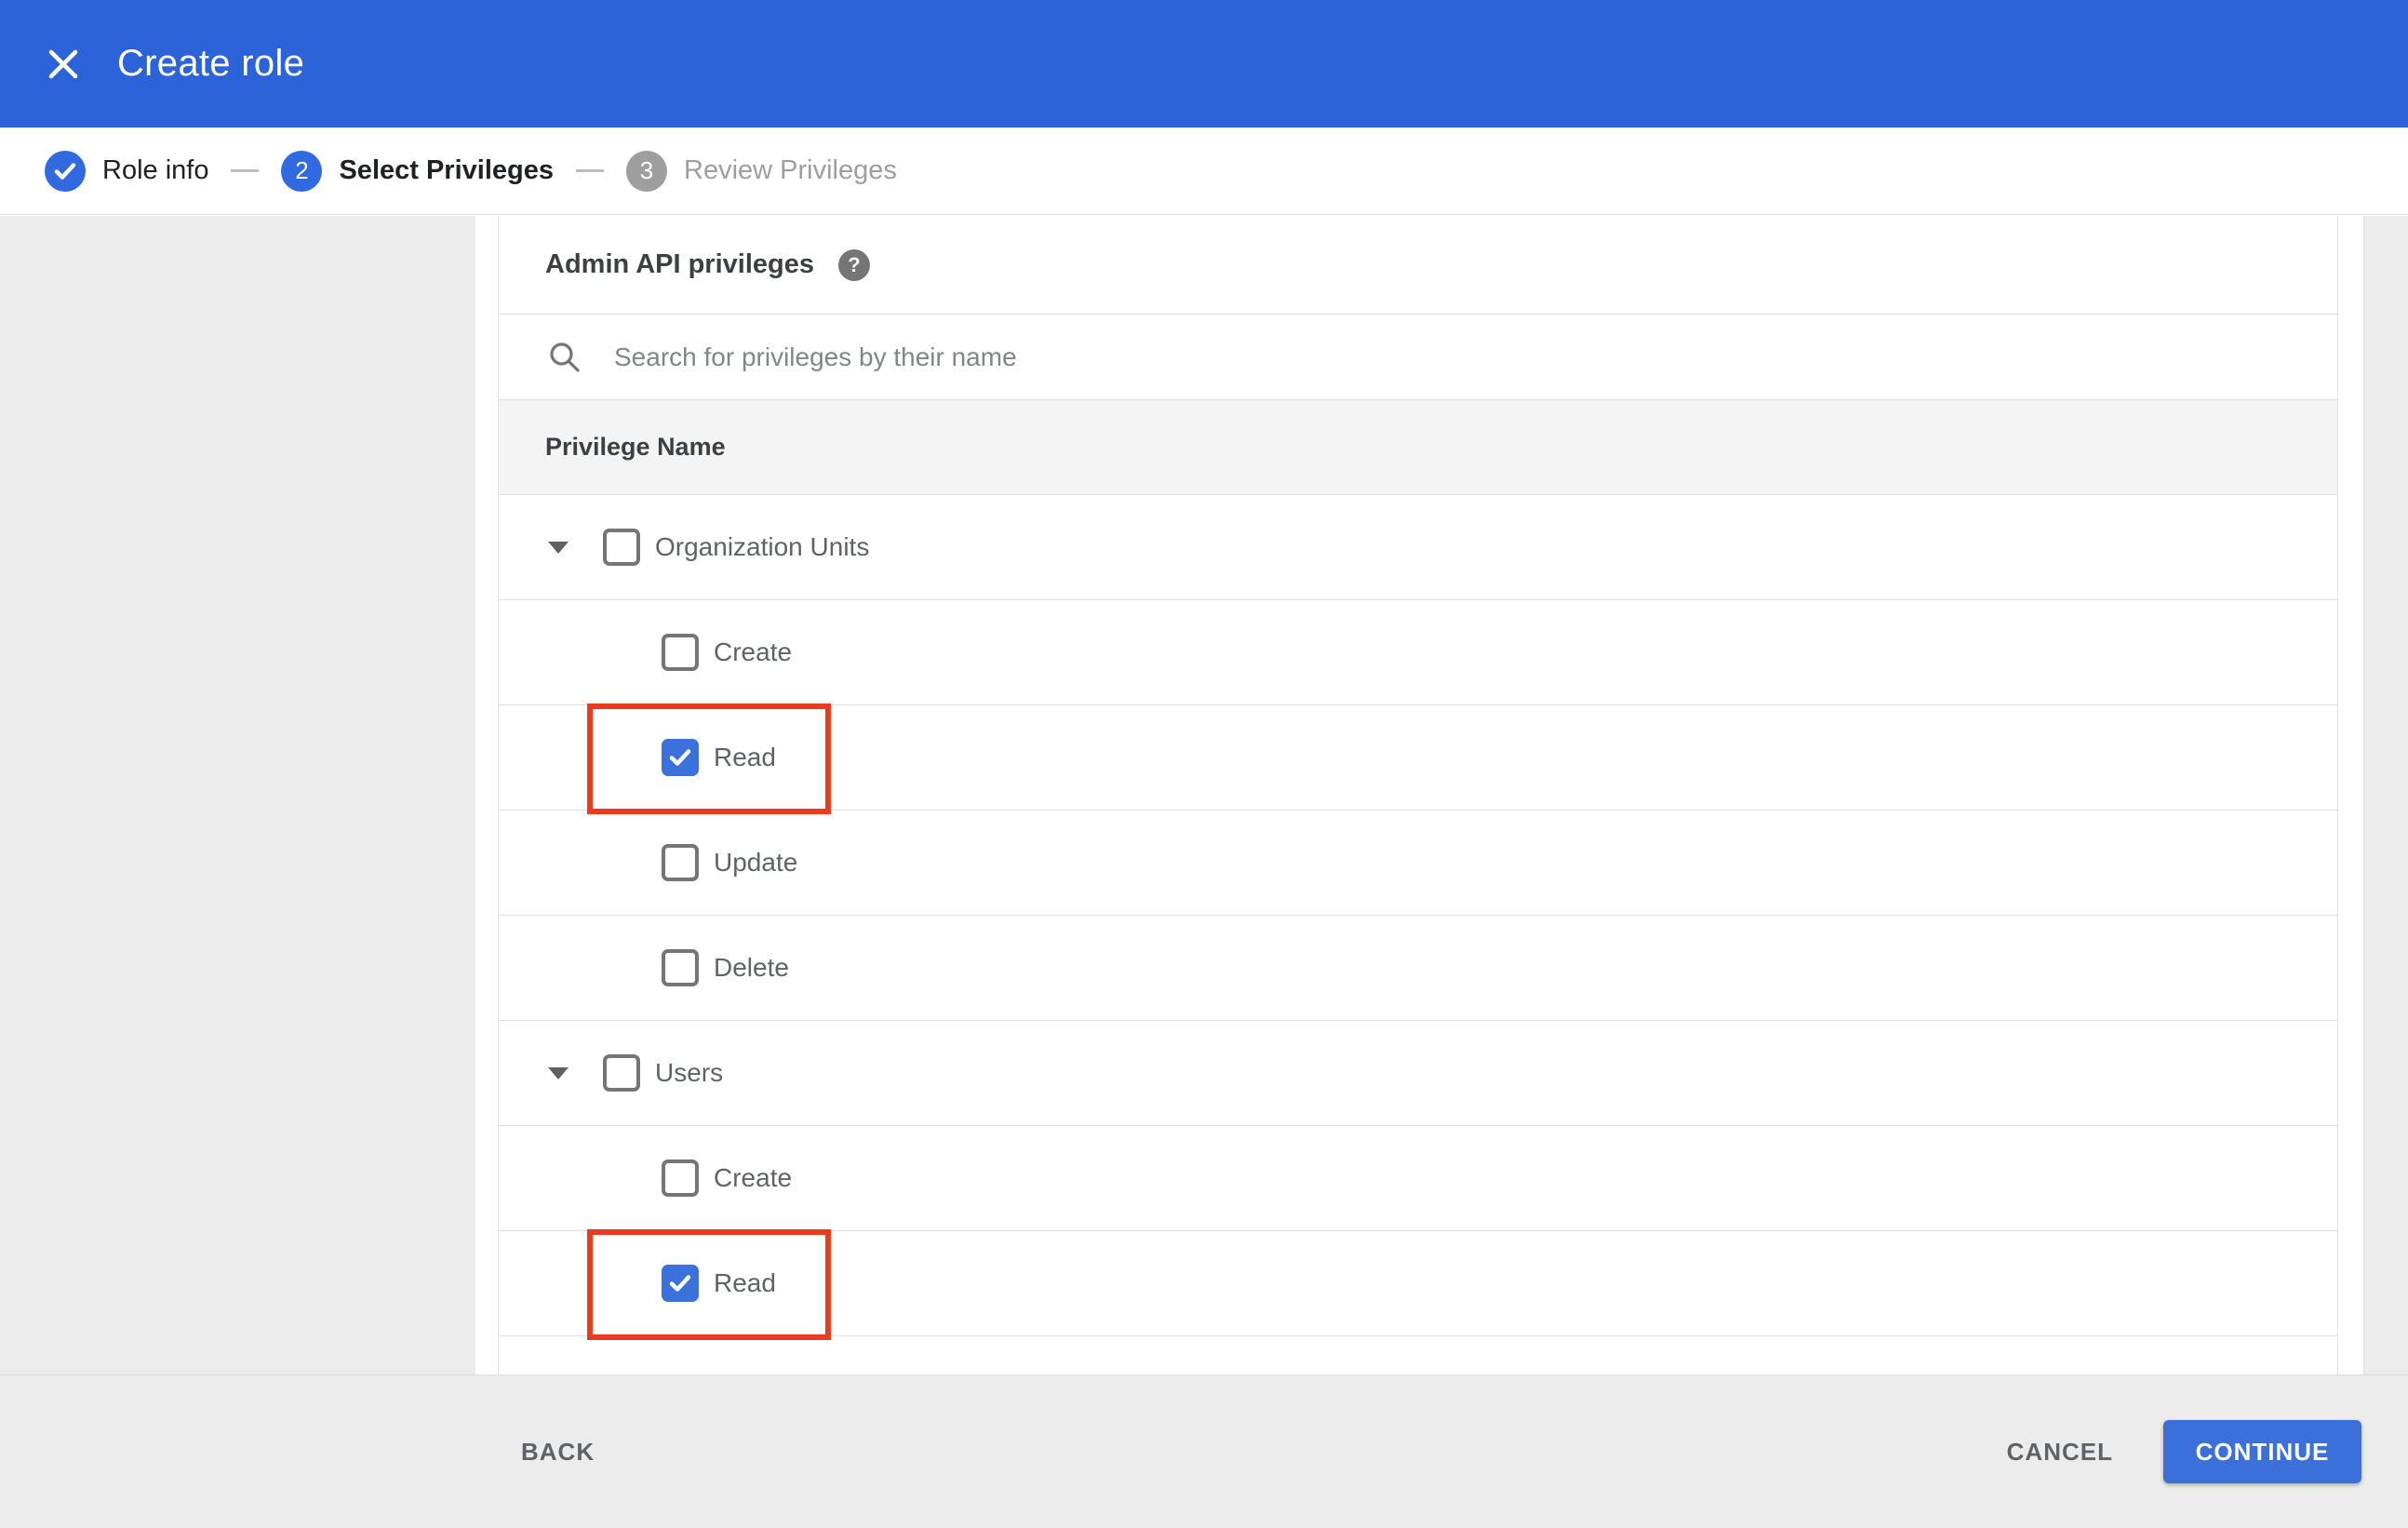 This screenshot has height=1528, width=2408. I want to click on app-bar: Create role, so click(1204, 63).